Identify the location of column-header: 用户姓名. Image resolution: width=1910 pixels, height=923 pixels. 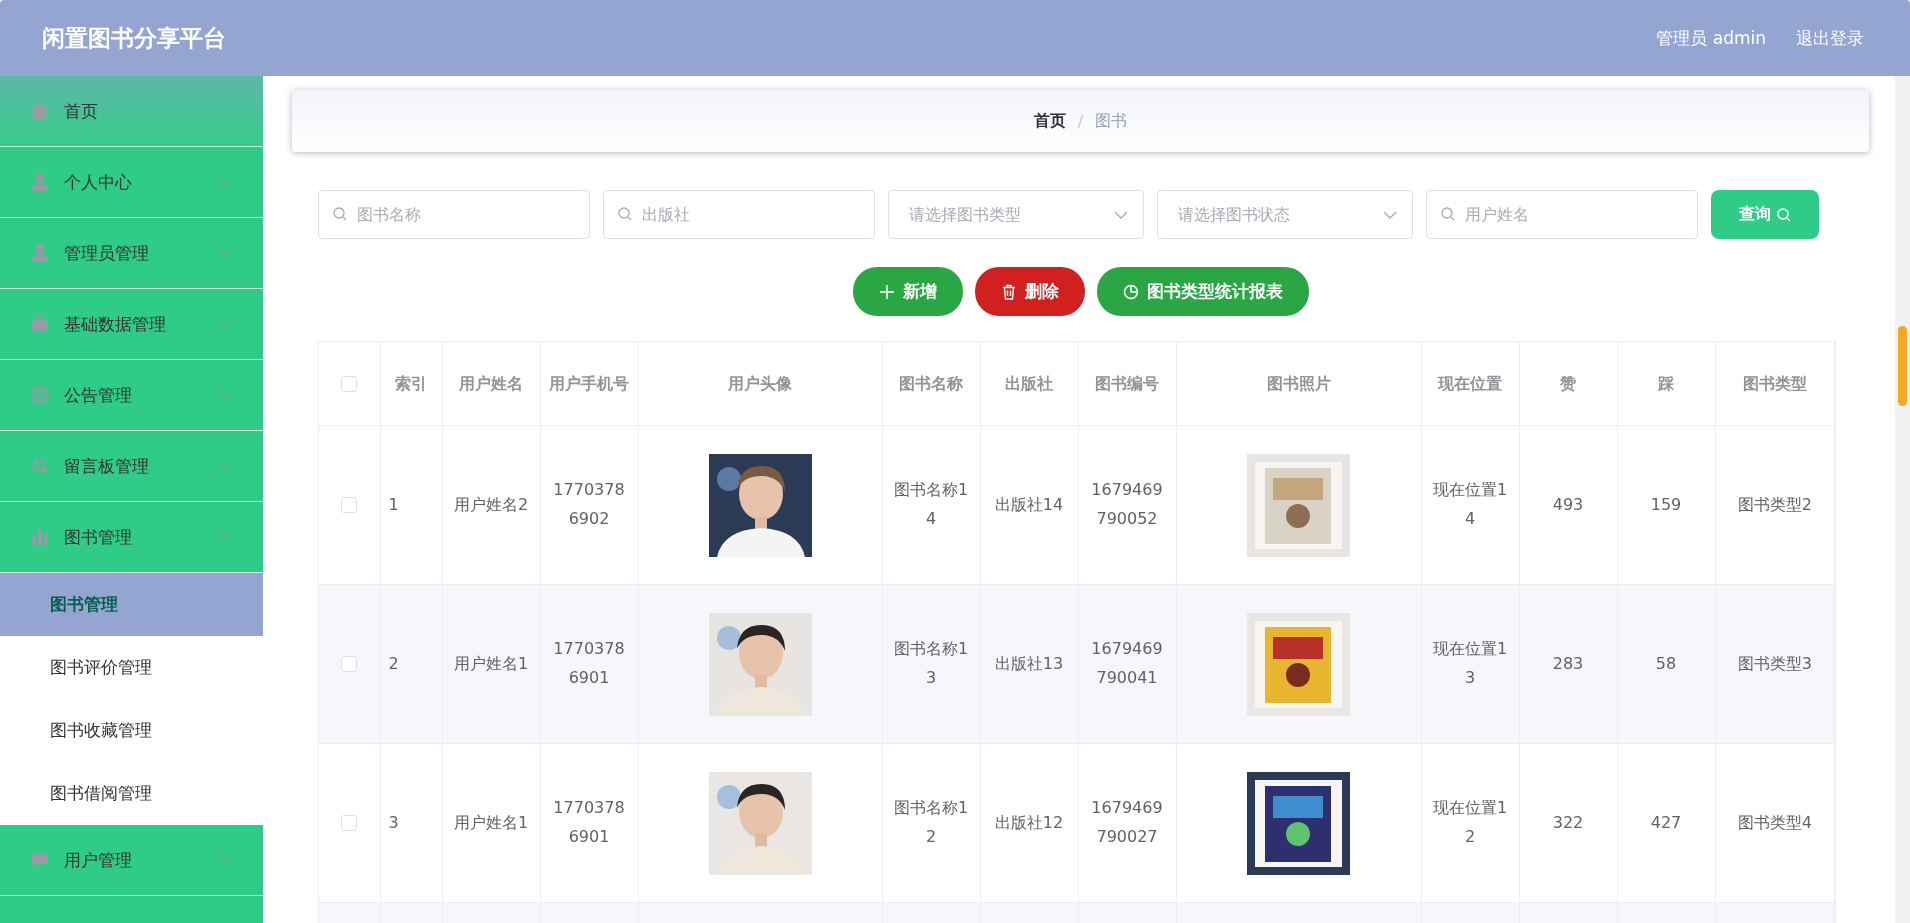
(491, 383).